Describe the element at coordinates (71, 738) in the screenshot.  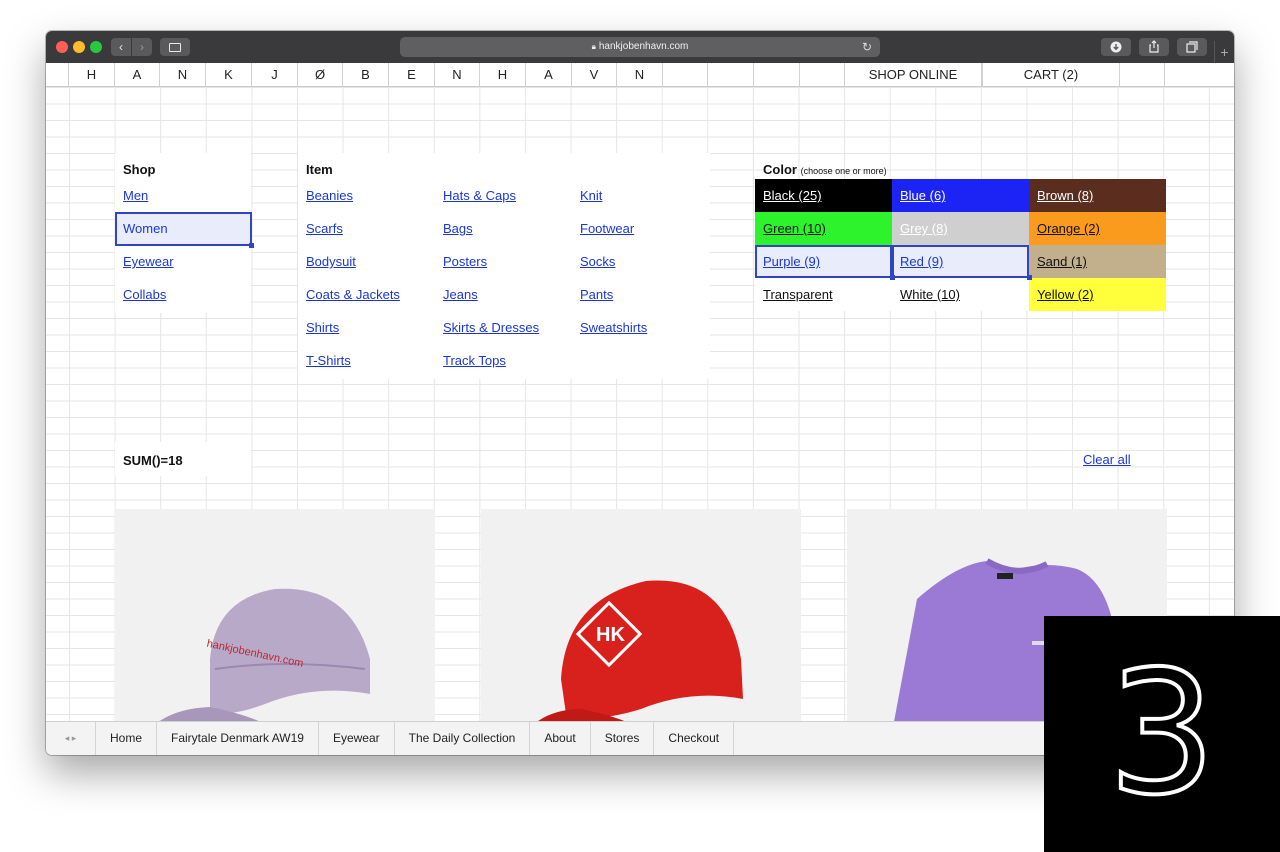
I see `tab-scroll-arrows-icon: ◂ ▸` at that location.